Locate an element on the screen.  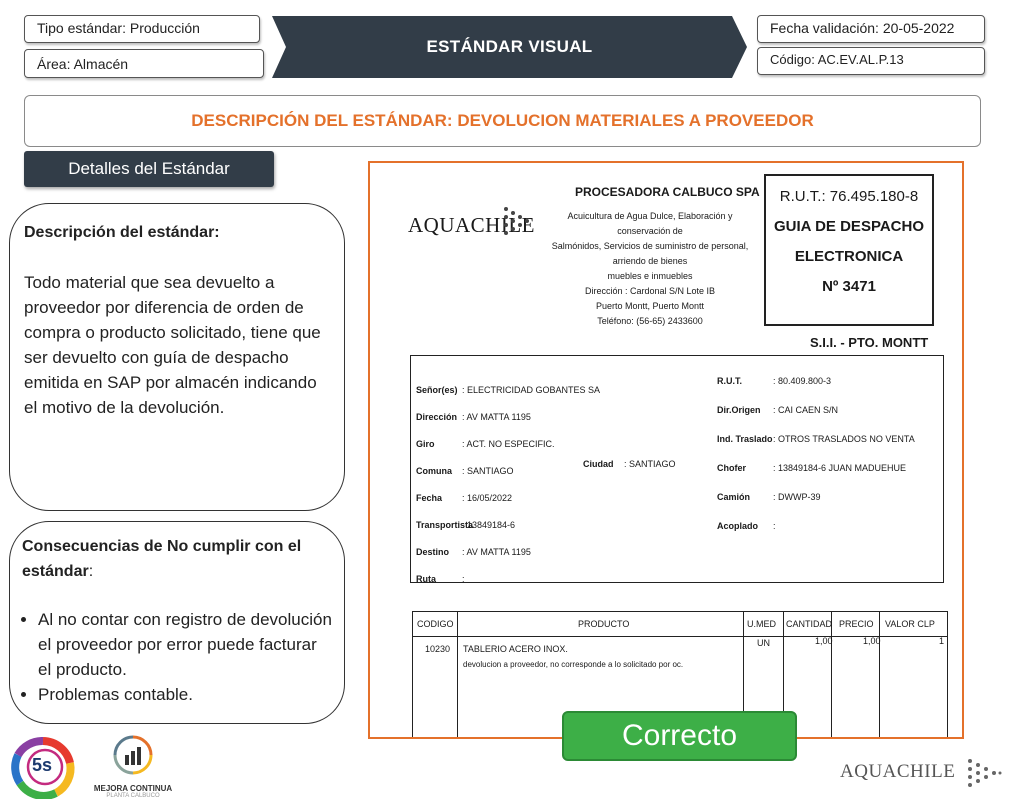
aquachile-logo: AQUACHILE is located at coordinates (920, 773).